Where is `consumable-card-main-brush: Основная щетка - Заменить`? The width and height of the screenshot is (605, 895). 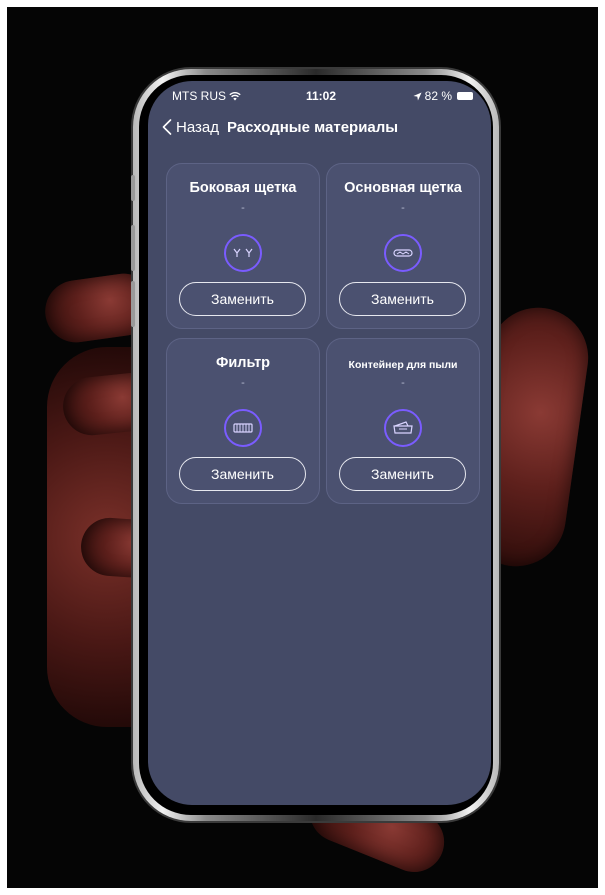 consumable-card-main-brush: Основная щетка - Заменить is located at coordinates (403, 246).